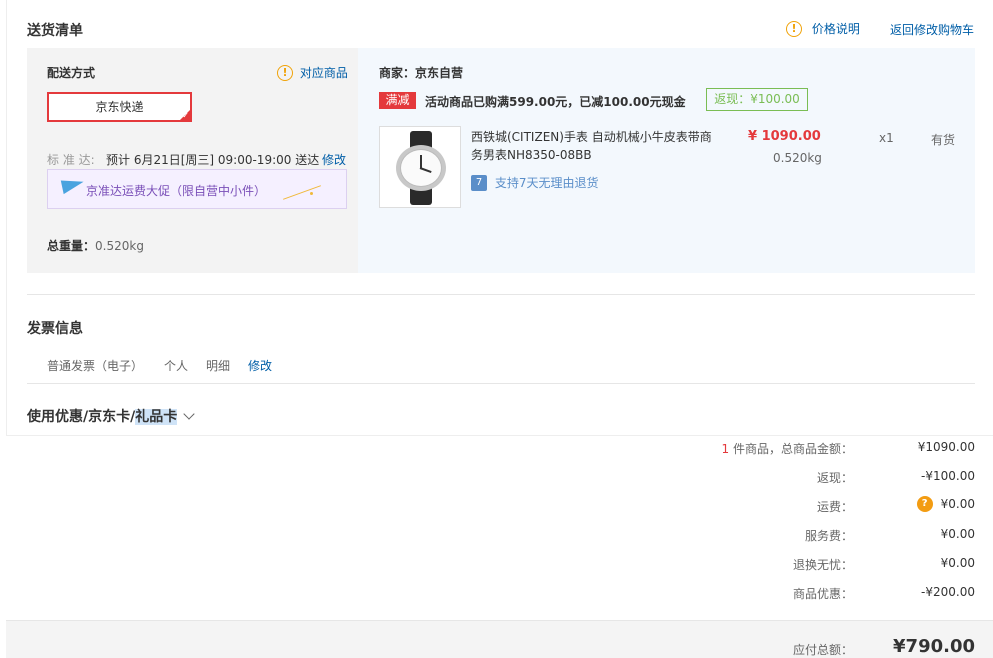 The height and width of the screenshot is (658, 993). I want to click on product-quantity: x1, so click(886, 138).